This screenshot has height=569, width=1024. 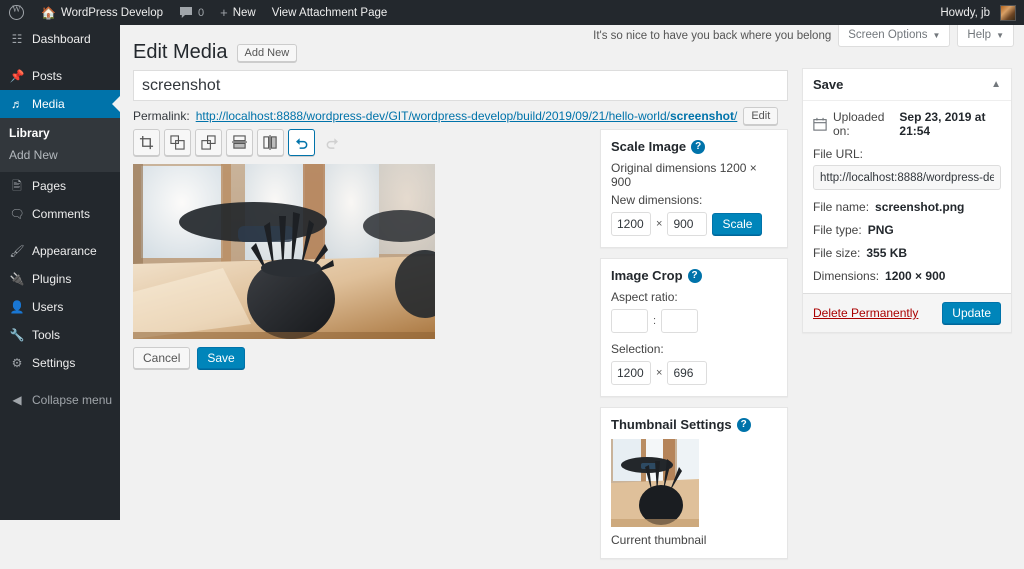 I want to click on pin-icon: 📌, so click(x=17, y=76).